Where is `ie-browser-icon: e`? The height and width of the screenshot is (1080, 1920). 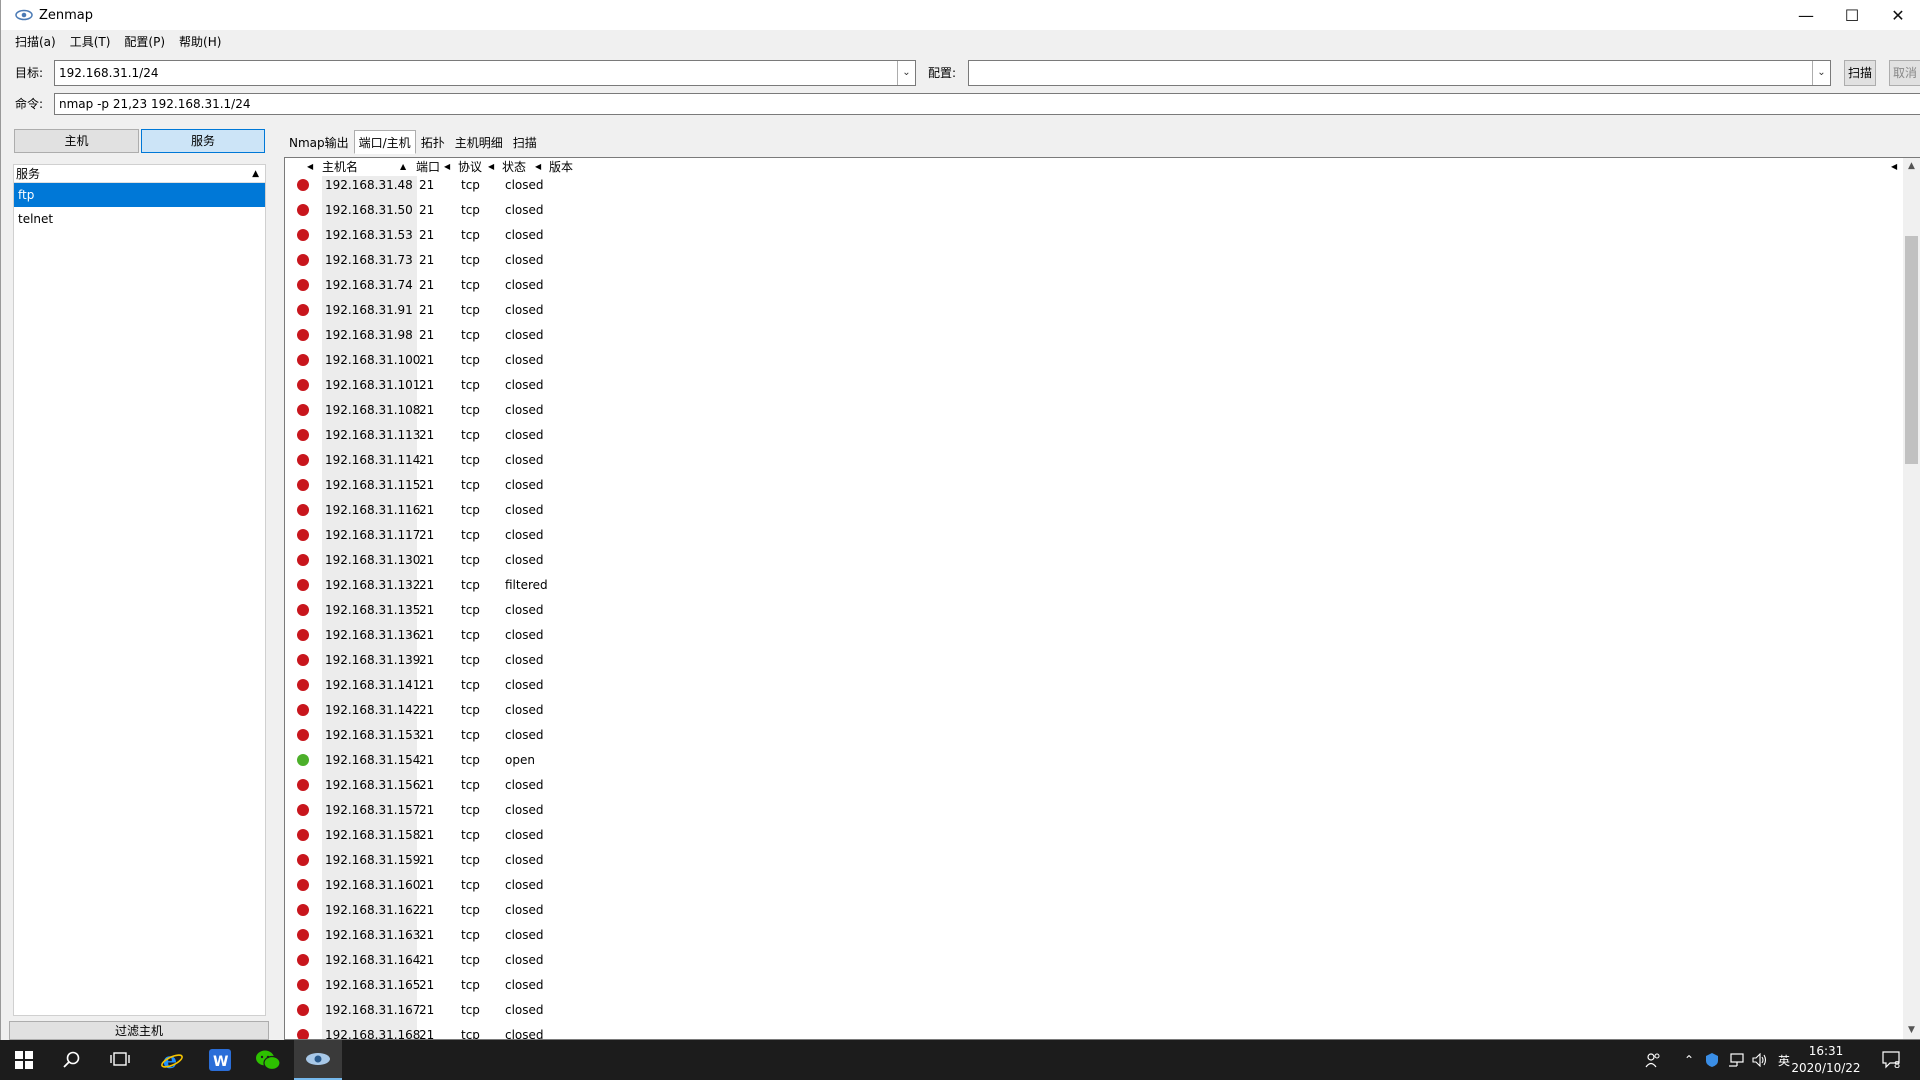
ie-browser-icon: e is located at coordinates (172, 1060).